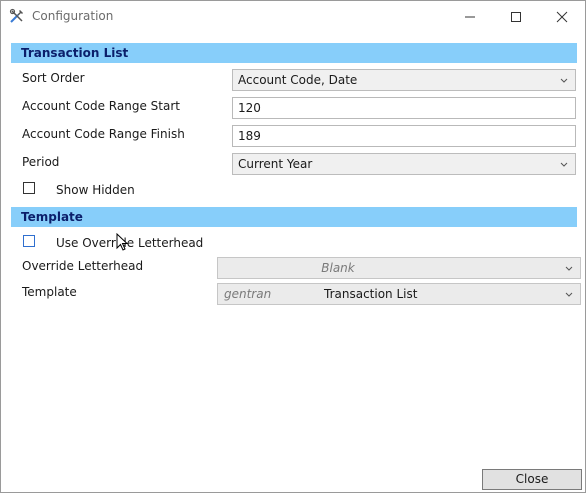 The image size is (586, 493). Describe the element at coordinates (103, 134) in the screenshot. I see `range-finish-label: Account Code Range Finish` at that location.